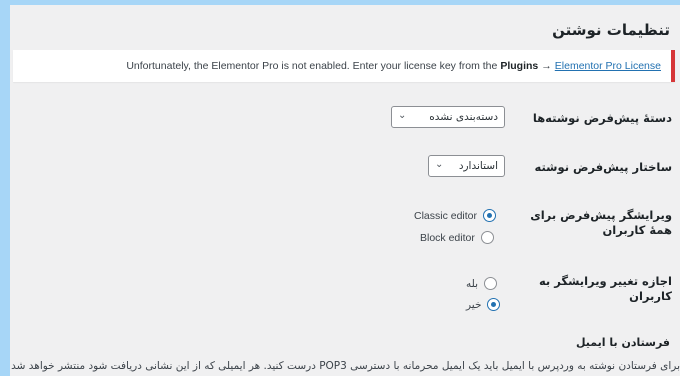 The image size is (680, 376). I want to click on notice-arrow: →, so click(546, 66).